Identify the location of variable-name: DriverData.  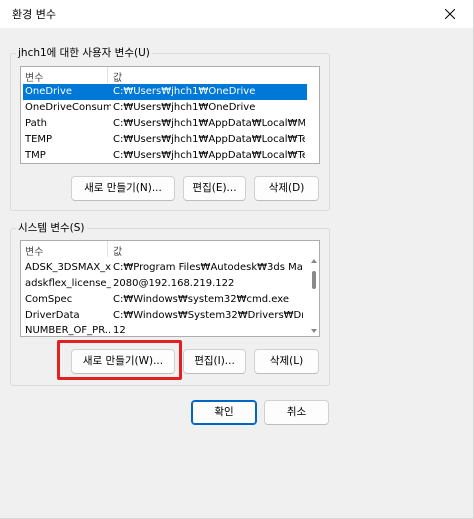
(52, 315).